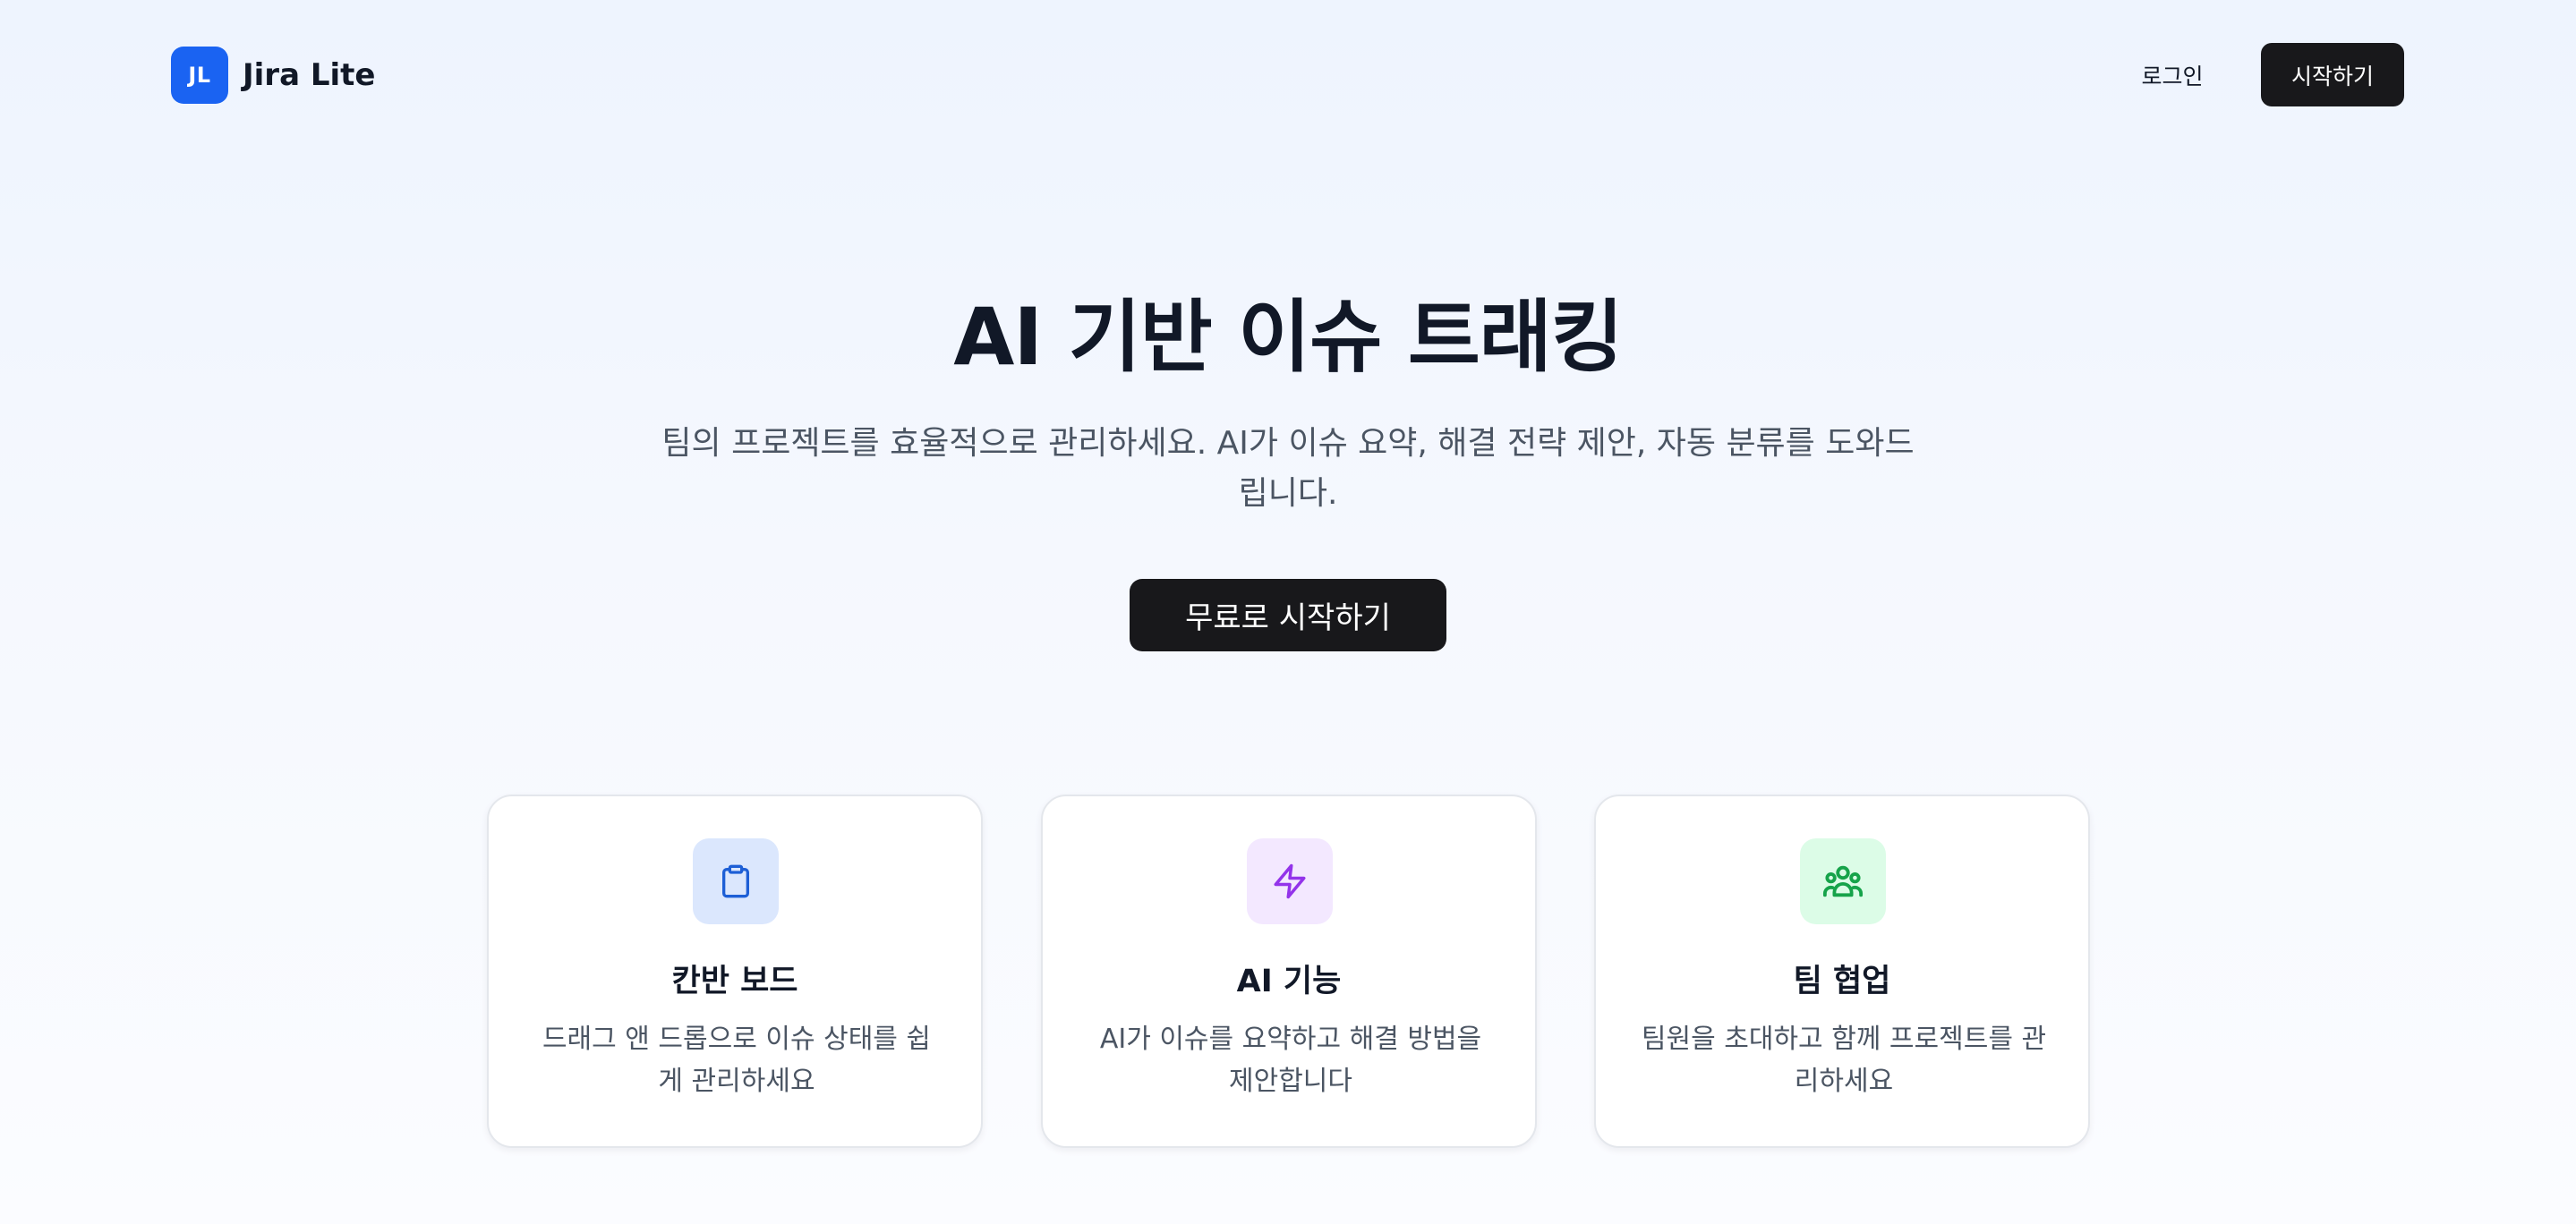 The height and width of the screenshot is (1224, 2576). What do you see at coordinates (199, 76) in the screenshot?
I see `logo-mark: JL` at bounding box center [199, 76].